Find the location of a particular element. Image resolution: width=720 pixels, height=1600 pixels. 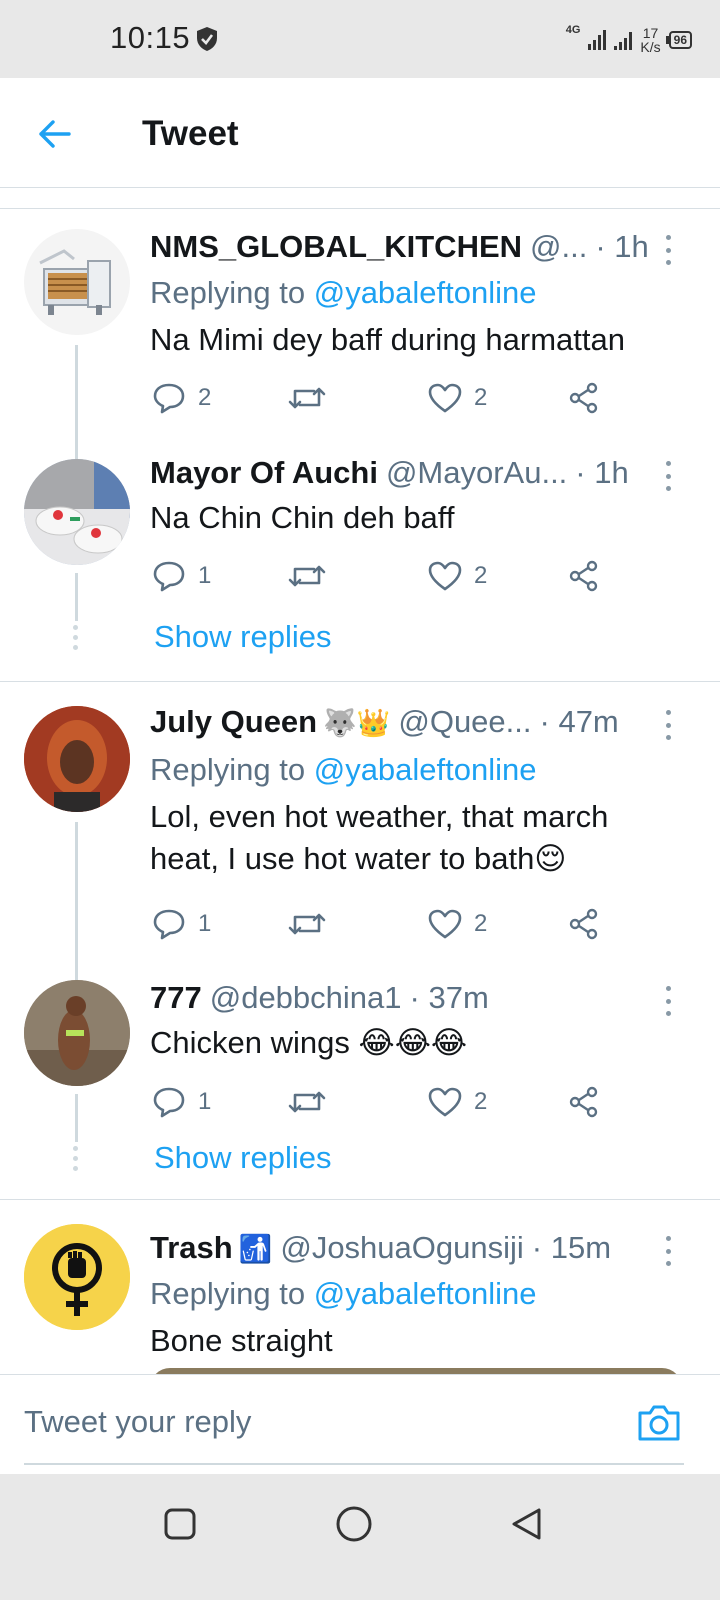

display-name: NMS_GLOBAL_KITCHEN is located at coordinates (336, 247).